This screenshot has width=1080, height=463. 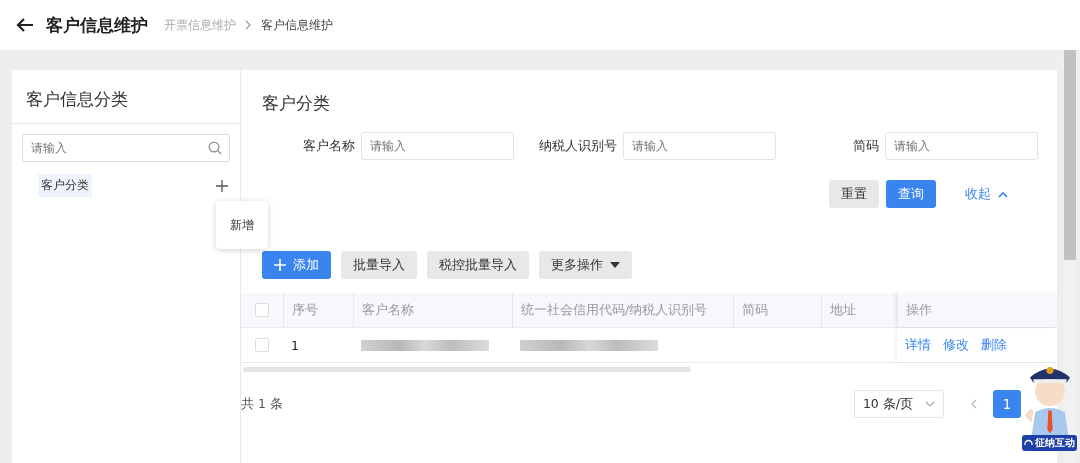 What do you see at coordinates (97, 25) in the screenshot?
I see `page-title: 客户信息维护` at bounding box center [97, 25].